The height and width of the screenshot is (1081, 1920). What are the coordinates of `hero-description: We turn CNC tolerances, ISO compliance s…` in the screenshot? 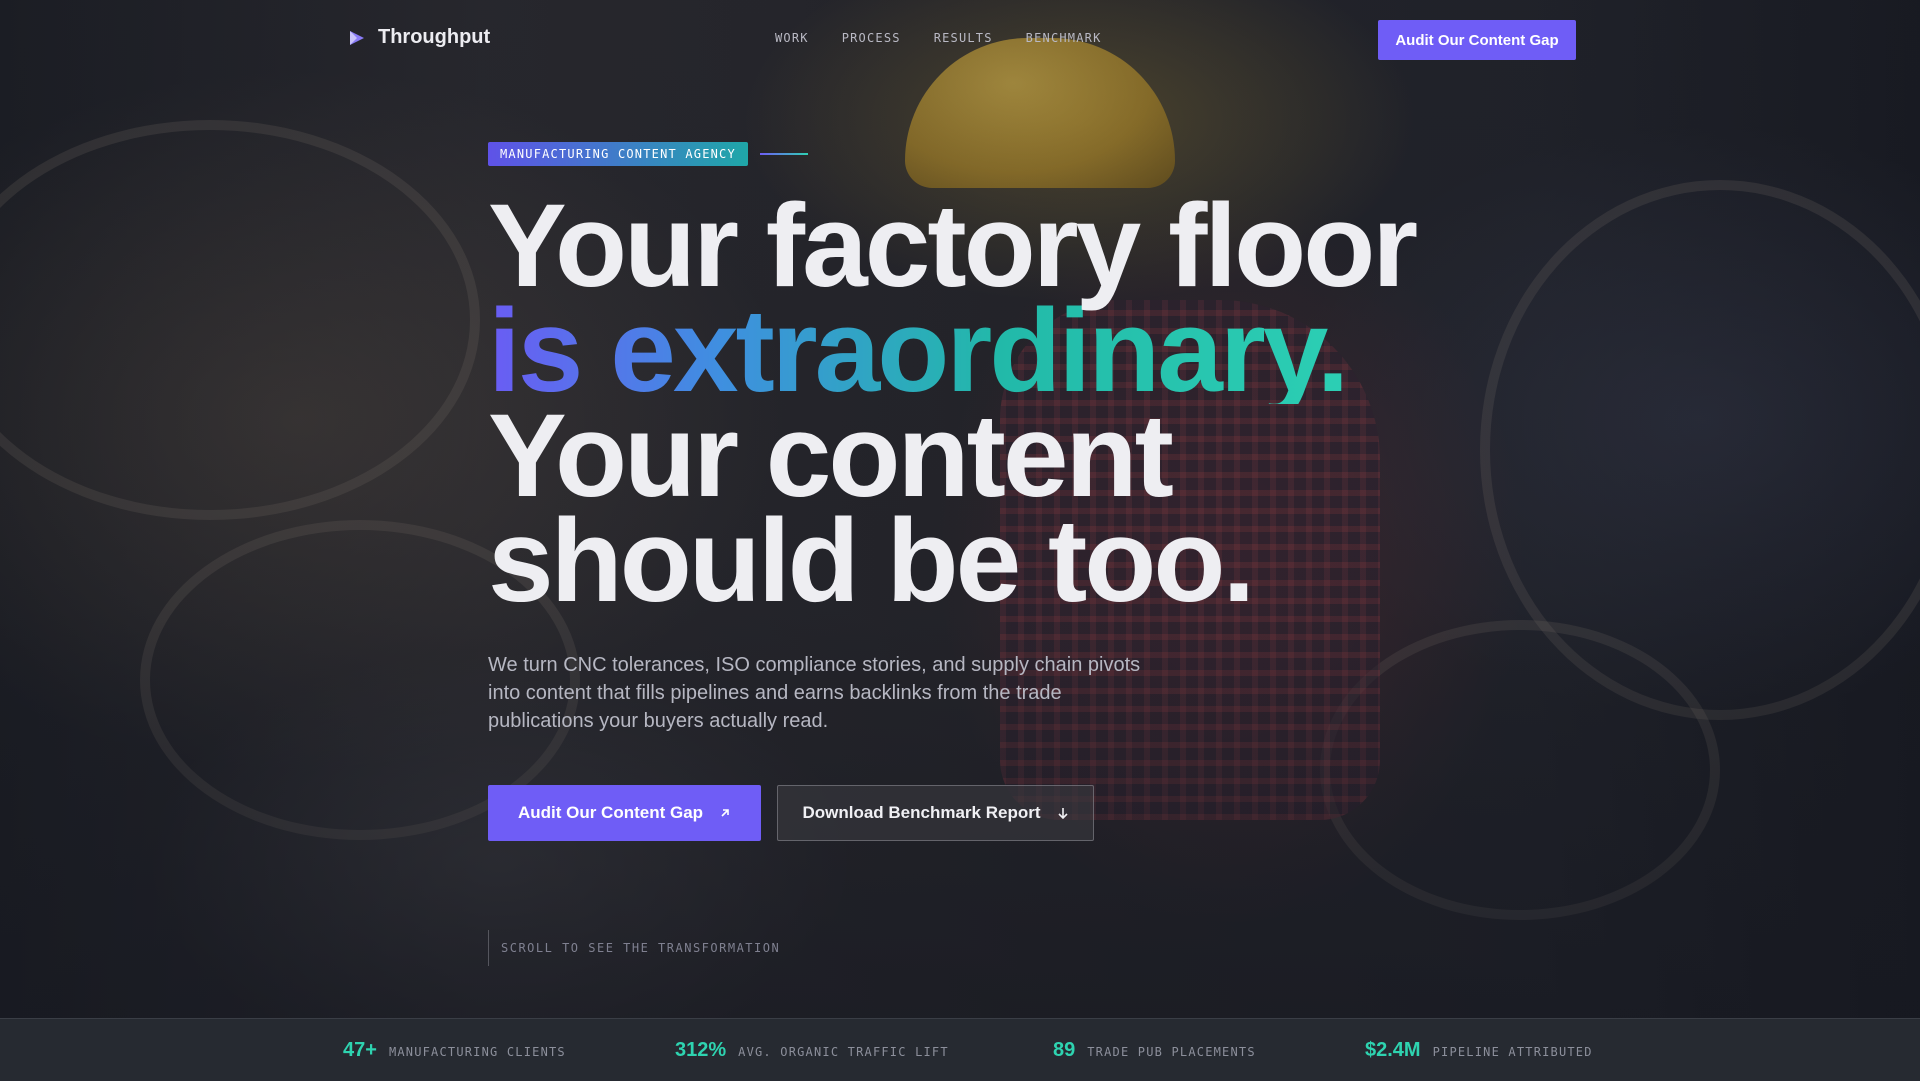 It's located at (814, 693).